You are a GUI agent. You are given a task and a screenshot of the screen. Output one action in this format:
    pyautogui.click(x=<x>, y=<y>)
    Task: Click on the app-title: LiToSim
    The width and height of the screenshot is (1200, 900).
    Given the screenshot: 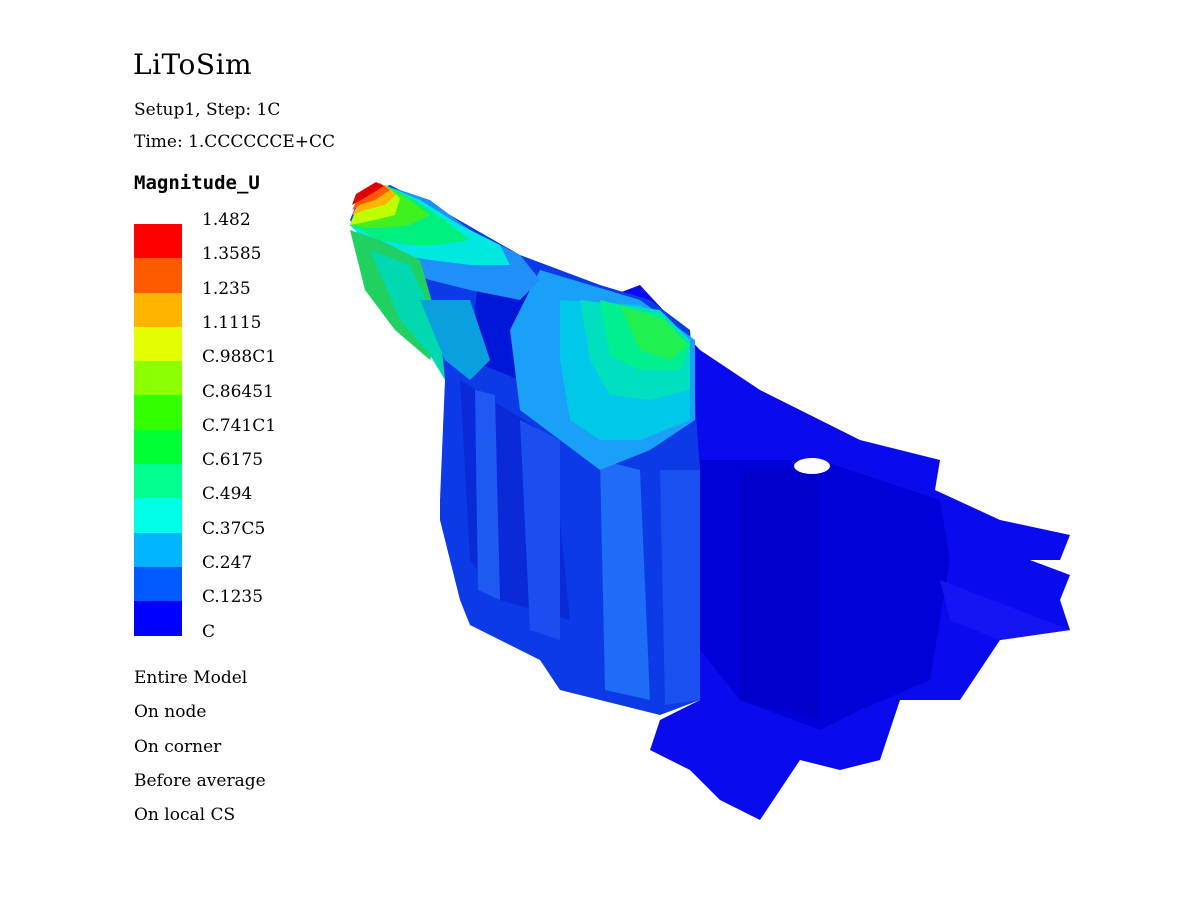 What is the action you would take?
    pyautogui.click(x=193, y=64)
    